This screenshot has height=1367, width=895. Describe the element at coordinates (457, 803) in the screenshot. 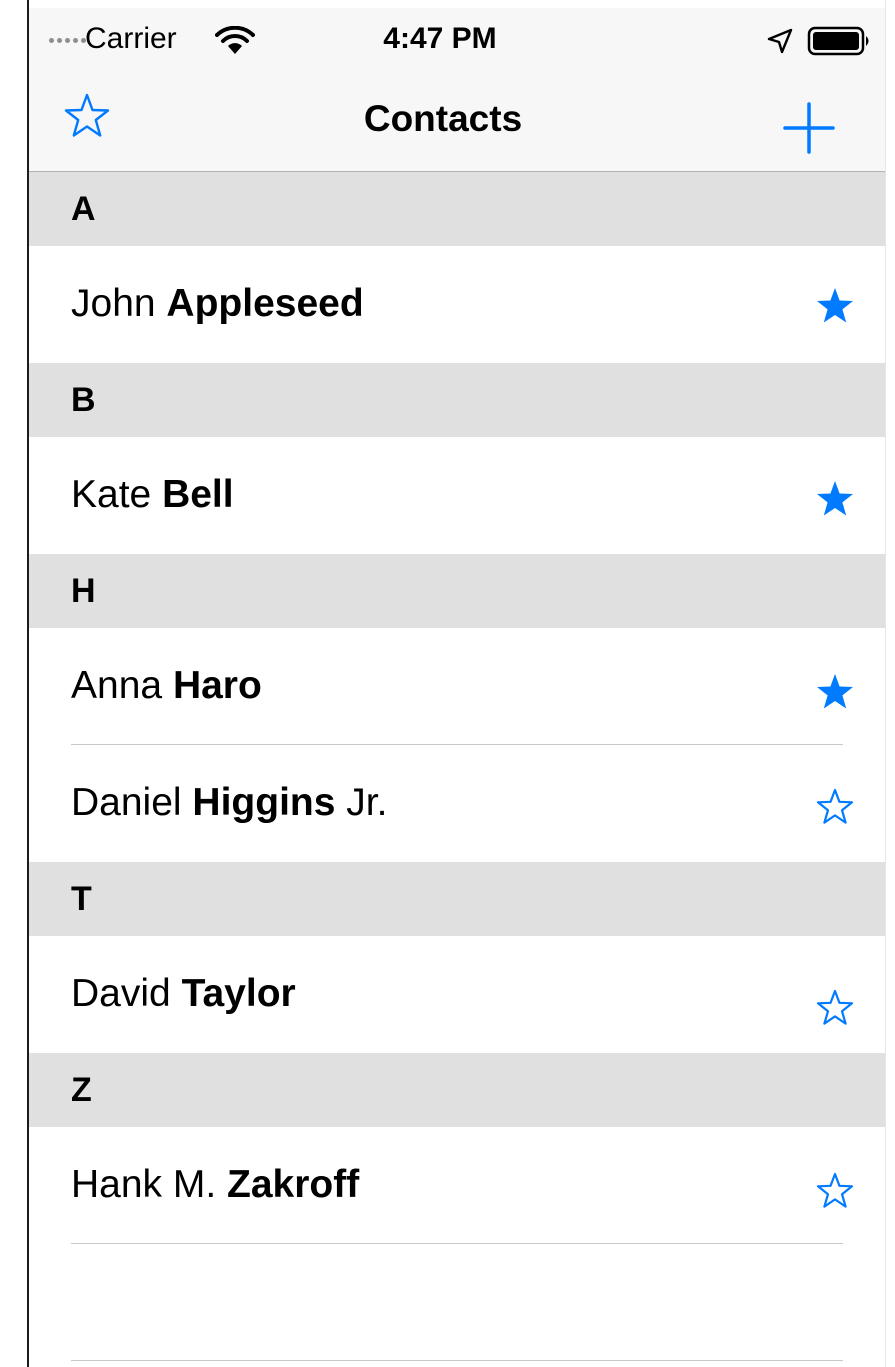

I see `contact-row-daniel-higgins: Daniel Higgins Jr.` at that location.